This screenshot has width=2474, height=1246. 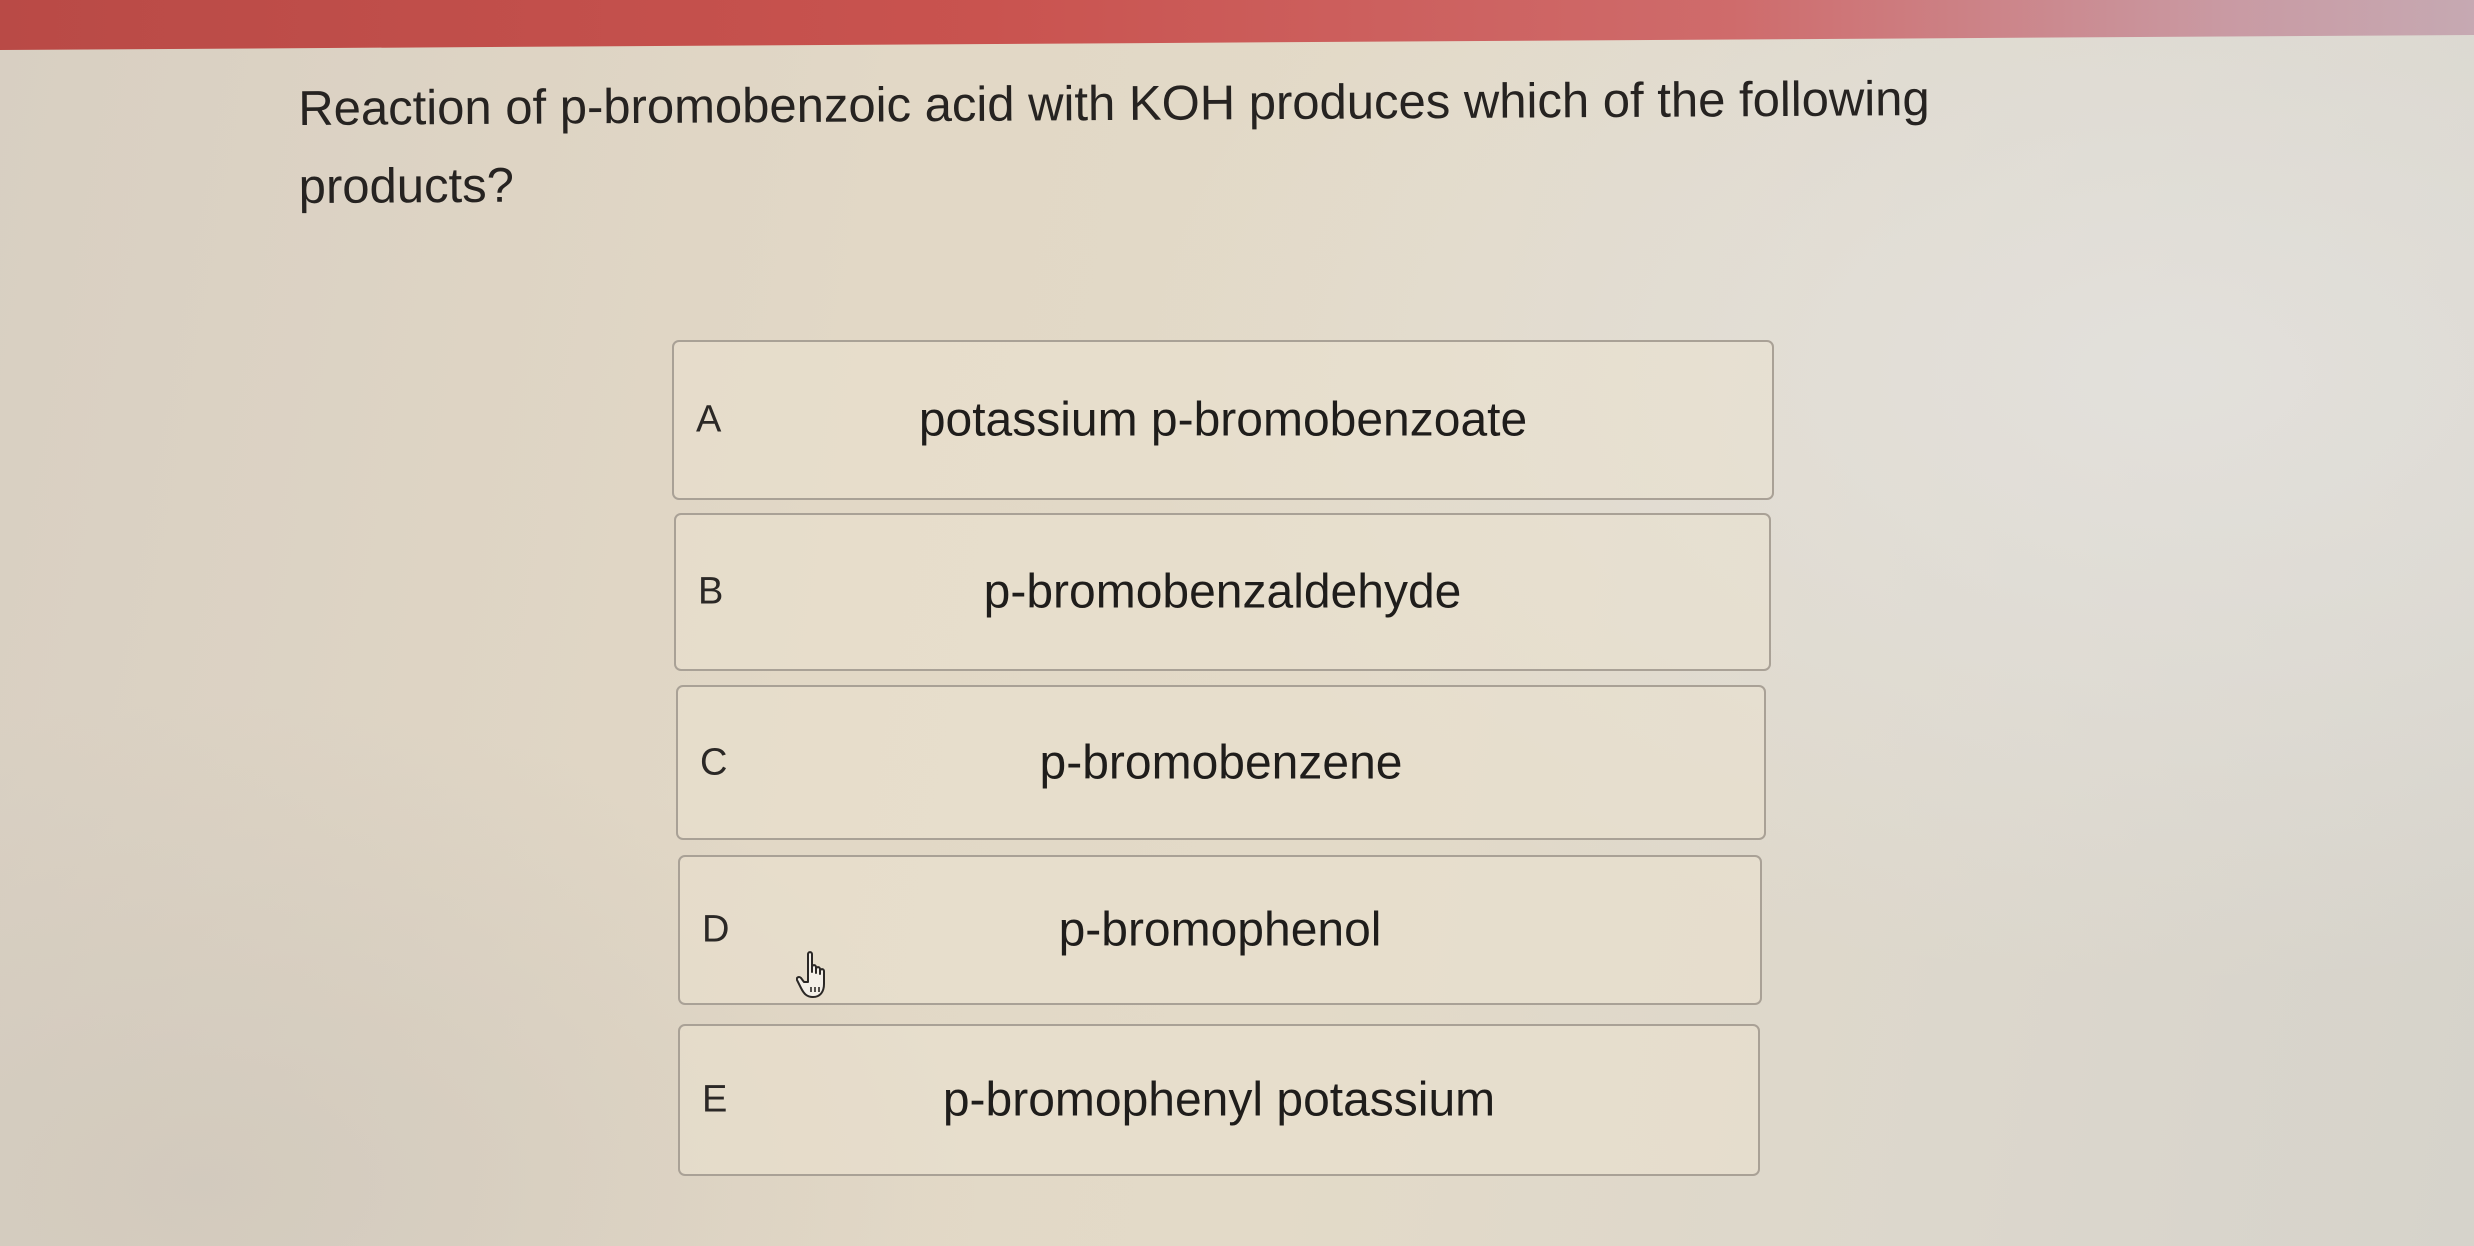 I want to click on option-text: p-bromobenzaldehyde, so click(x=1222, y=592).